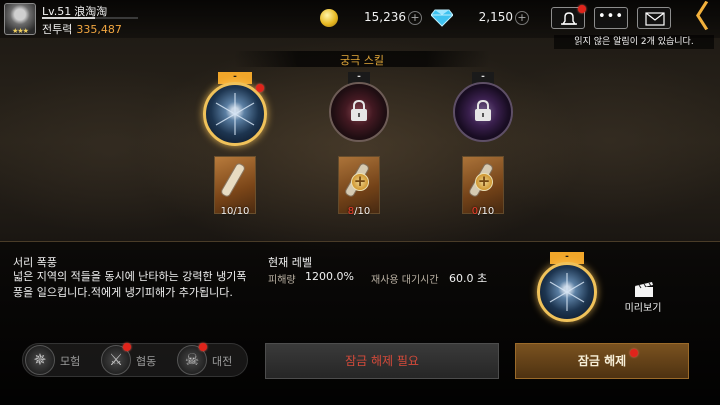 This screenshot has width=720, height=405. I want to click on cooldown-value: 60.0 초, so click(468, 278).